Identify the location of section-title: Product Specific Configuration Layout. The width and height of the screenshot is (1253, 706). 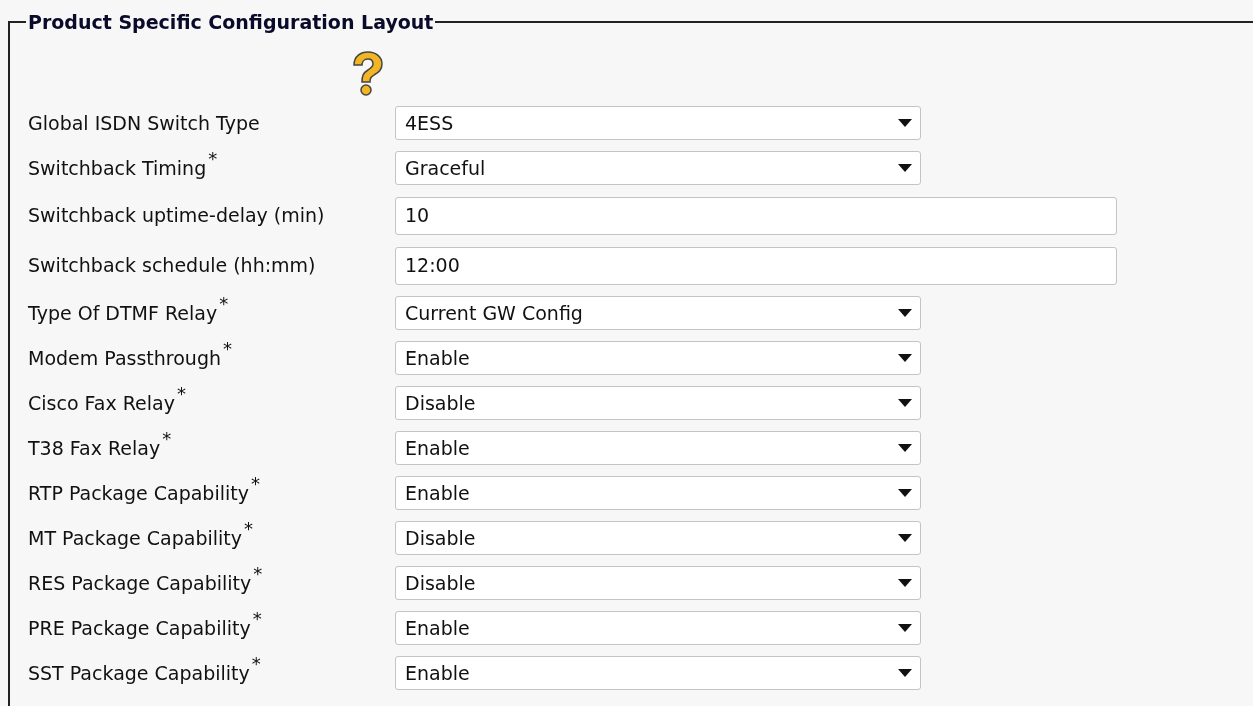
(231, 22).